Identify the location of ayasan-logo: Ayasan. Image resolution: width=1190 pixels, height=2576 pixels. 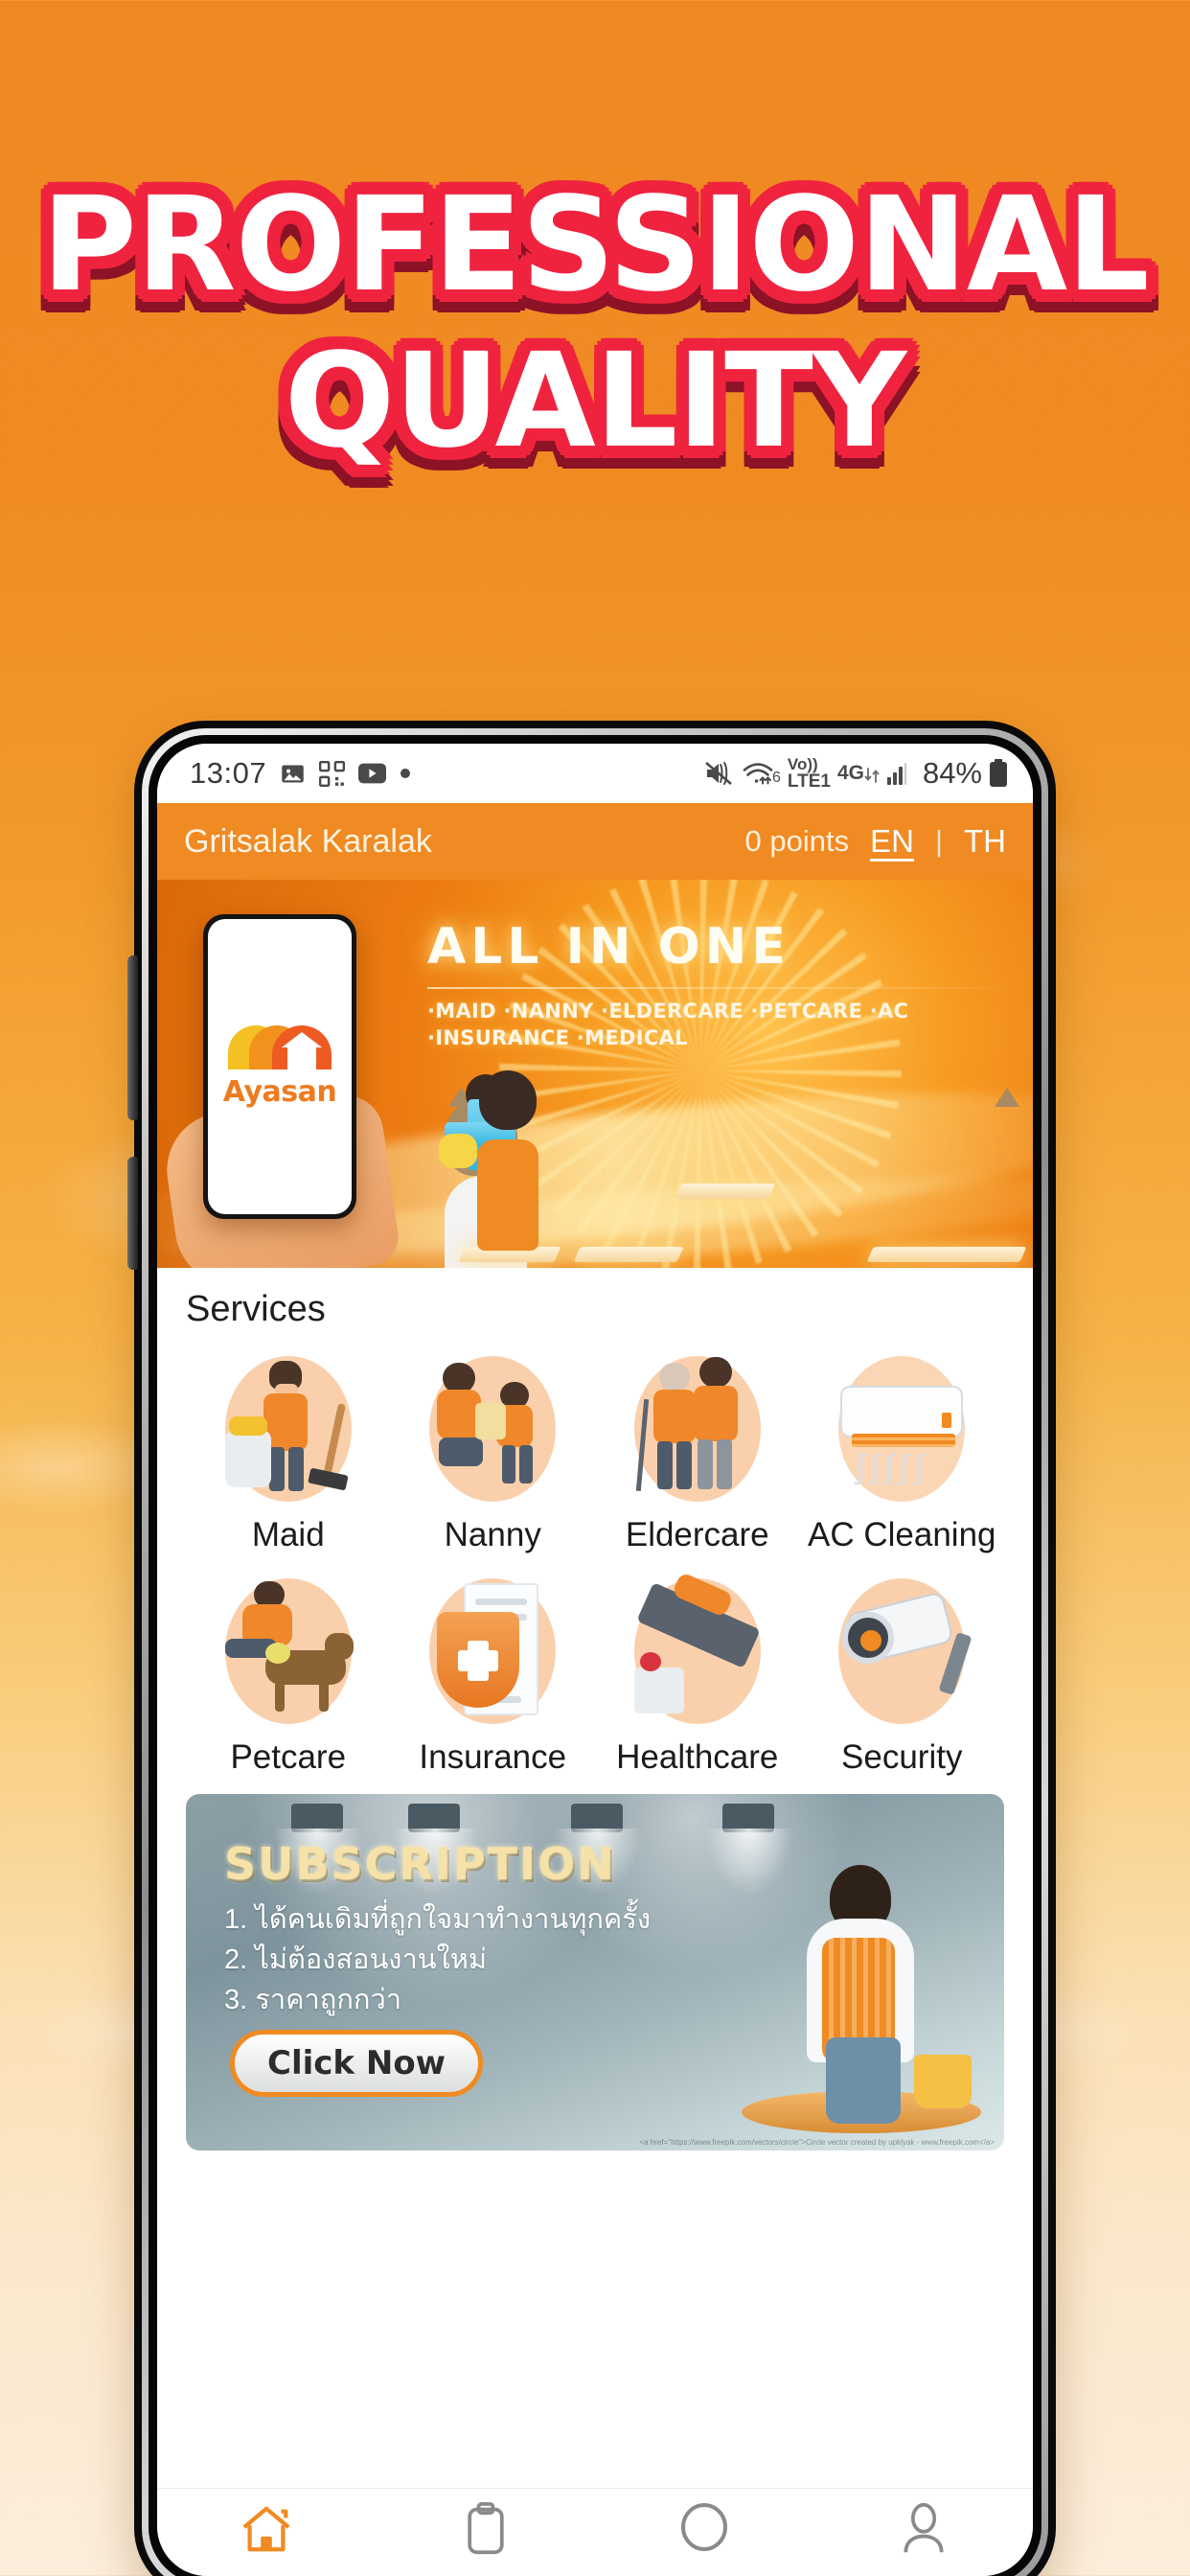
(280, 1066).